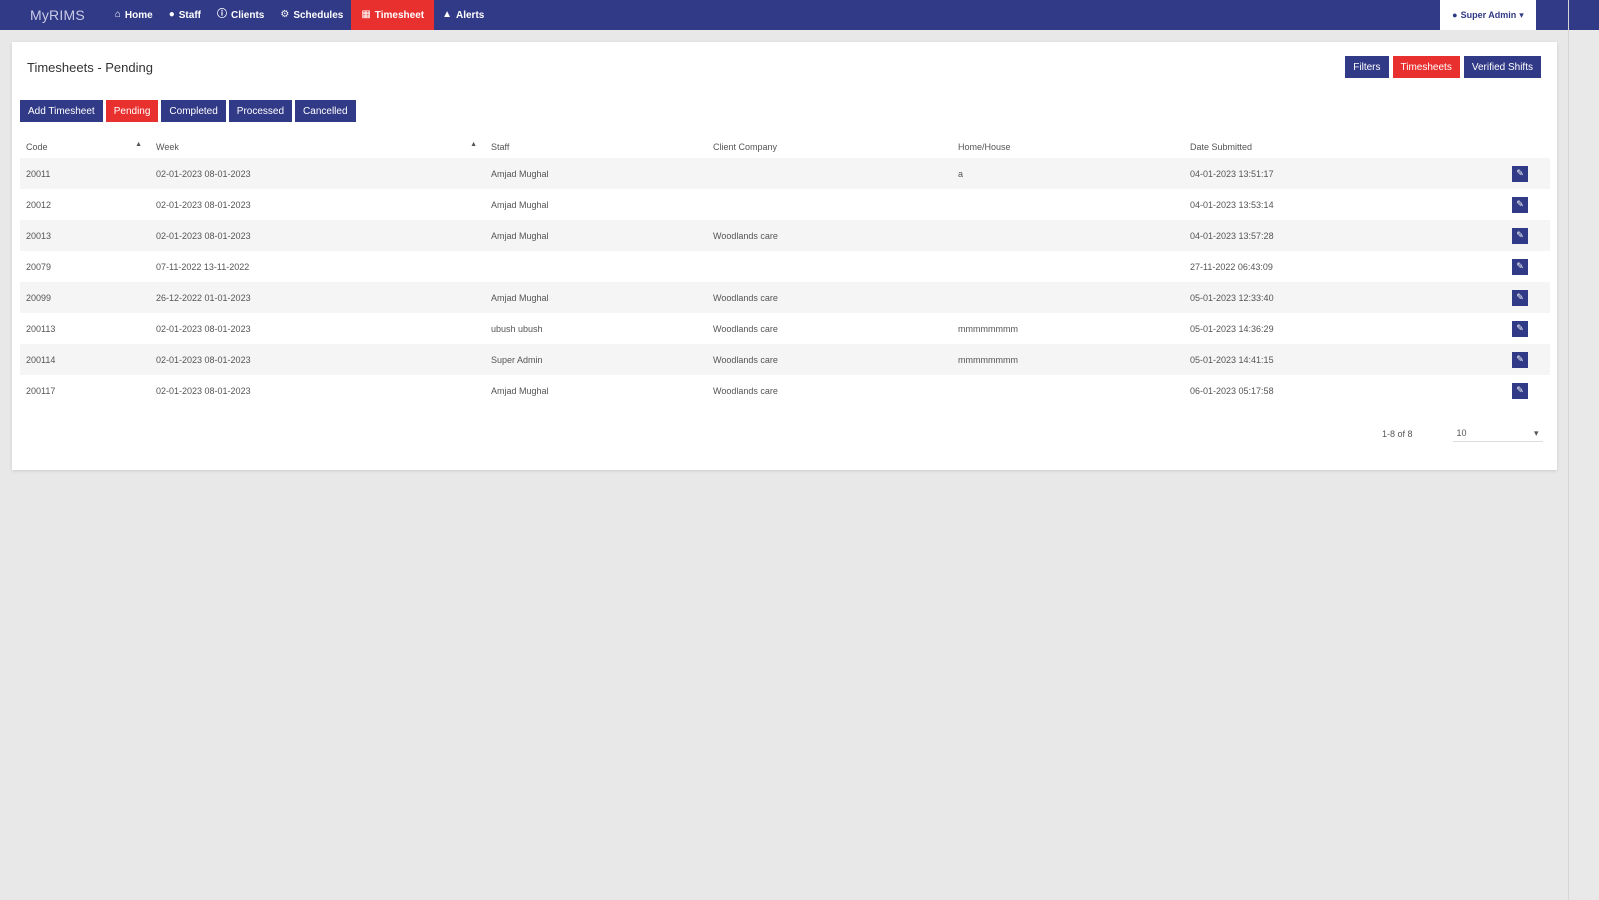 This screenshot has width=1599, height=900. I want to click on column-header-week: Week ▲, so click(317, 147).